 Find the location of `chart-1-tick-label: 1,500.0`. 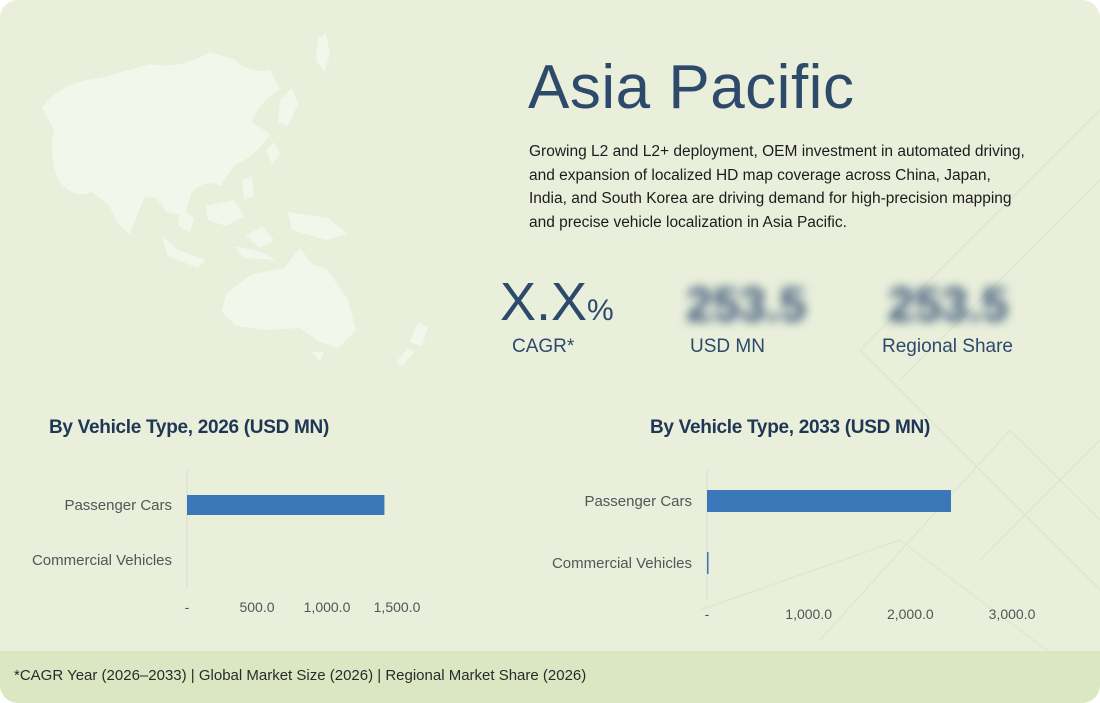

chart-1-tick-label: 1,500.0 is located at coordinates (397, 607).